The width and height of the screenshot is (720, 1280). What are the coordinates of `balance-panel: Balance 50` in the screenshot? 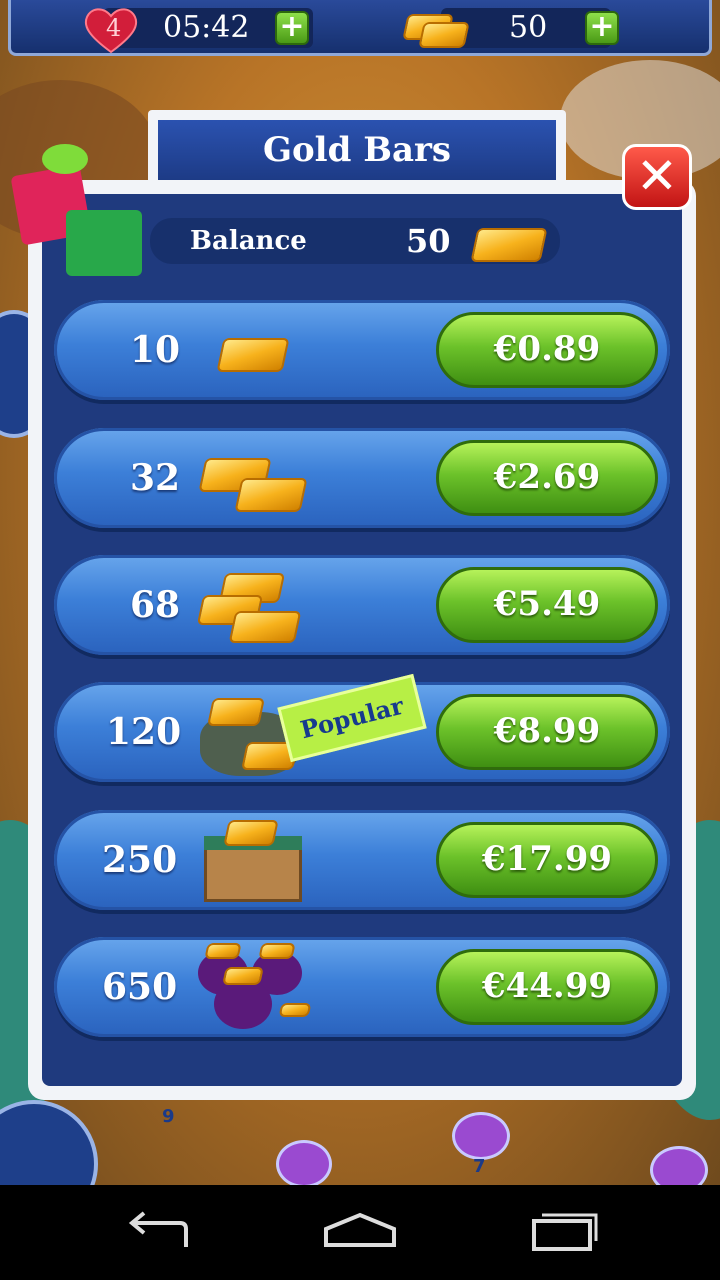 It's located at (355, 241).